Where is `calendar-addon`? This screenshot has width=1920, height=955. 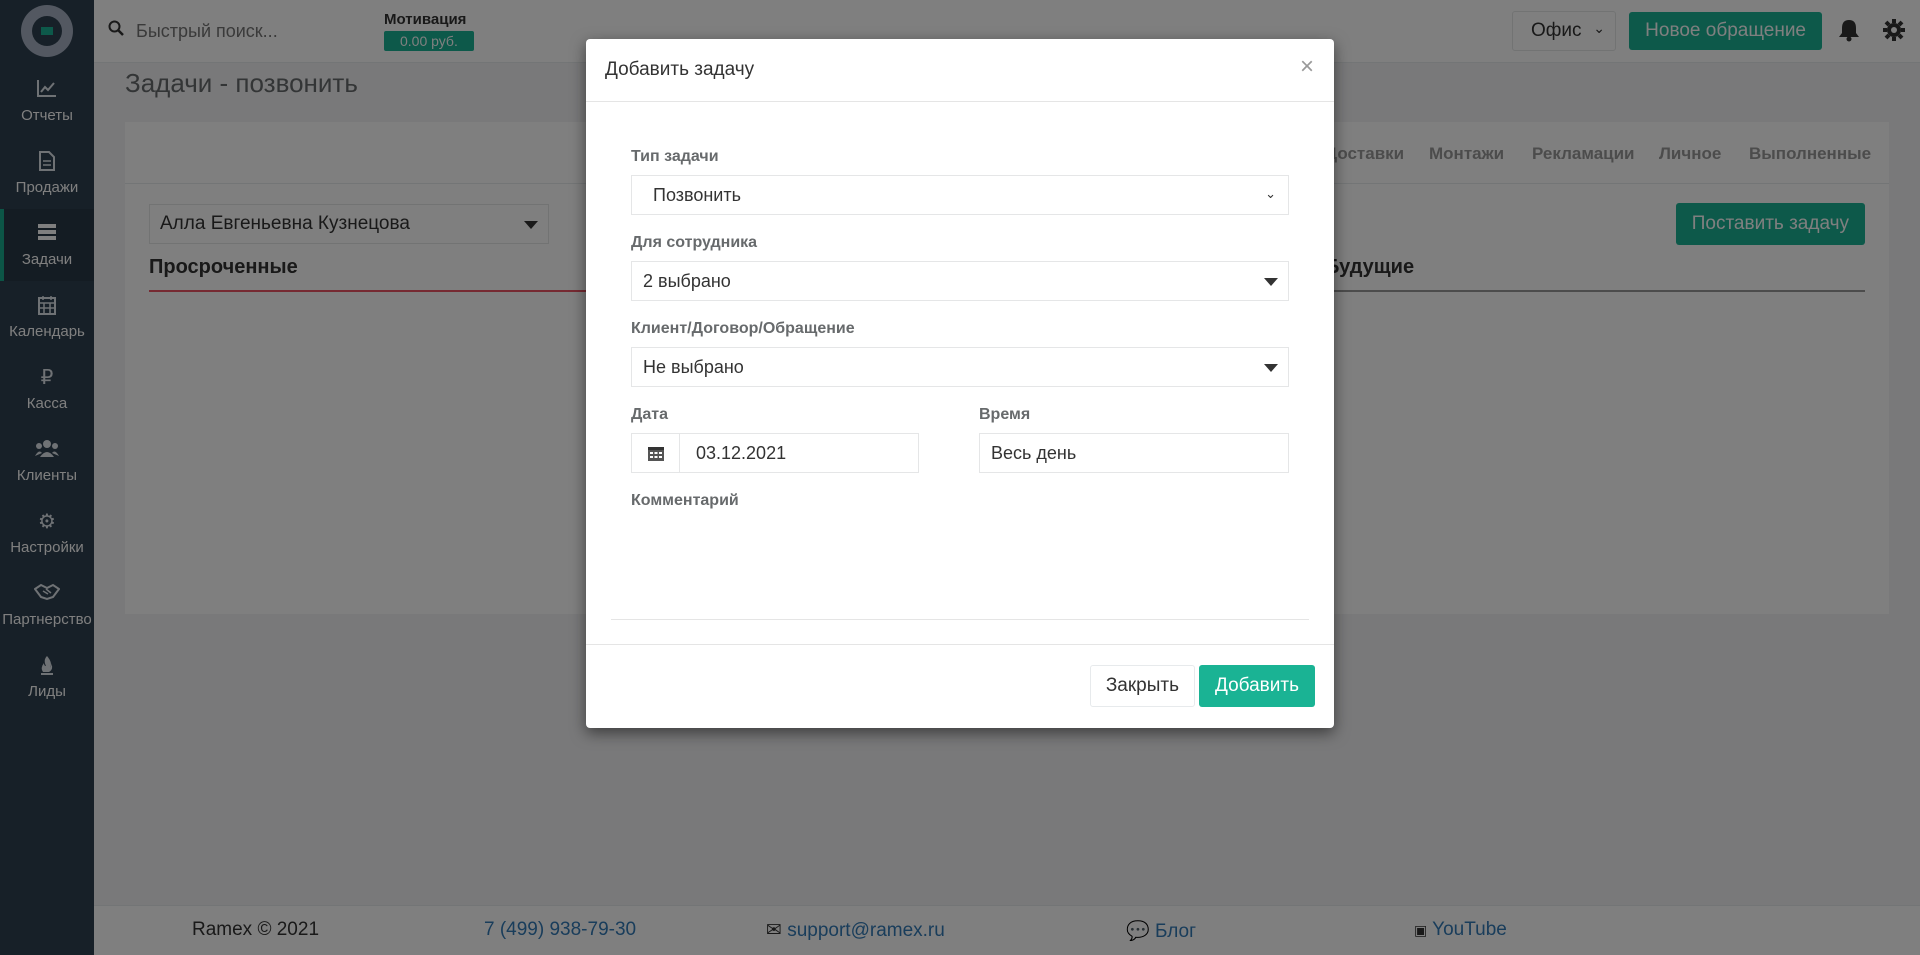
calendar-addon is located at coordinates (655, 453).